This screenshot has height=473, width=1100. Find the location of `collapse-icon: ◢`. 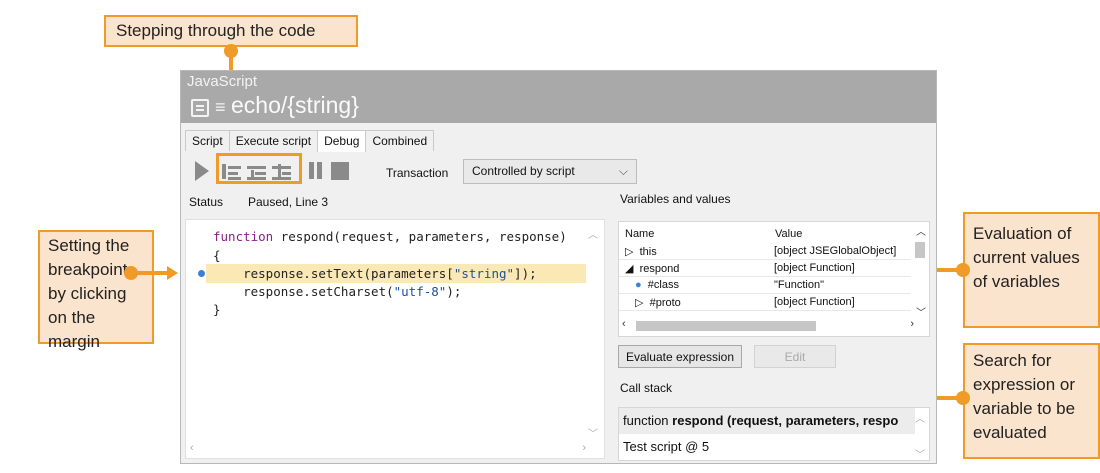

collapse-icon: ◢ is located at coordinates (629, 269).